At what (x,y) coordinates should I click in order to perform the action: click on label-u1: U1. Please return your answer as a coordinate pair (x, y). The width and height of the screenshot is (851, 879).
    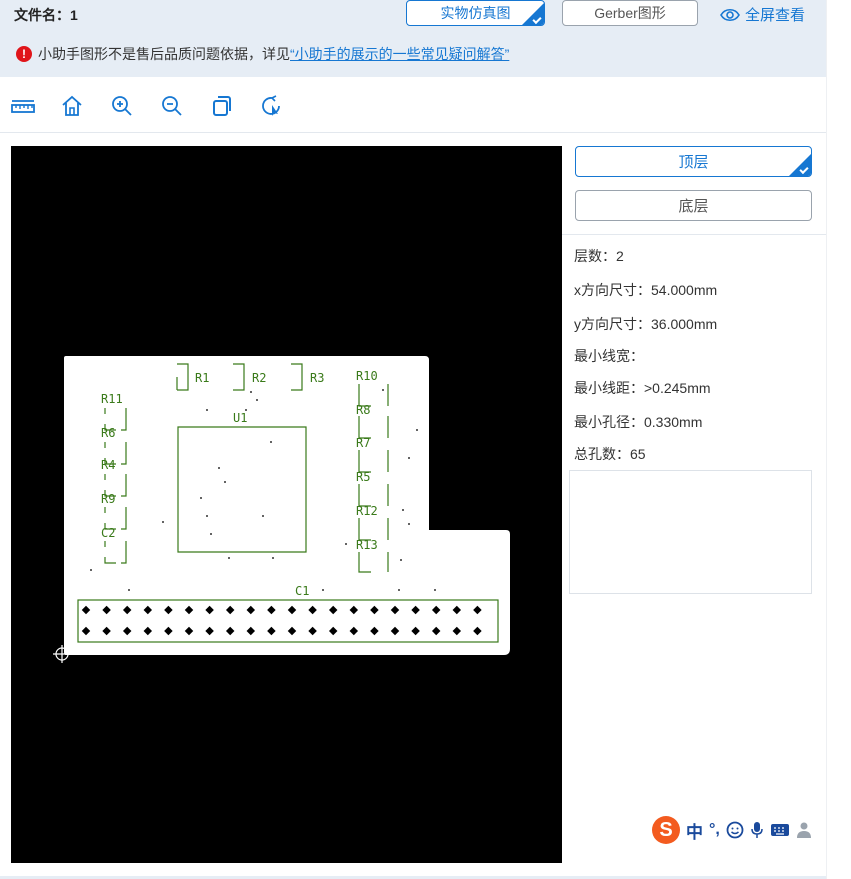
    Looking at the image, I should click on (240, 418).